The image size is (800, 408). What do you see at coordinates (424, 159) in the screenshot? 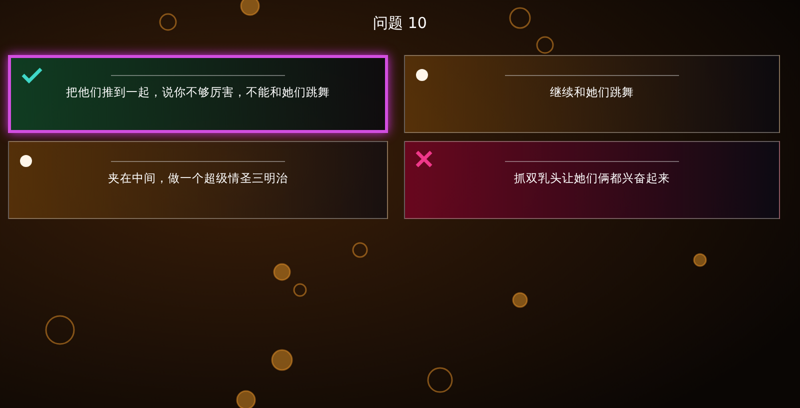
I see `cross-icon` at bounding box center [424, 159].